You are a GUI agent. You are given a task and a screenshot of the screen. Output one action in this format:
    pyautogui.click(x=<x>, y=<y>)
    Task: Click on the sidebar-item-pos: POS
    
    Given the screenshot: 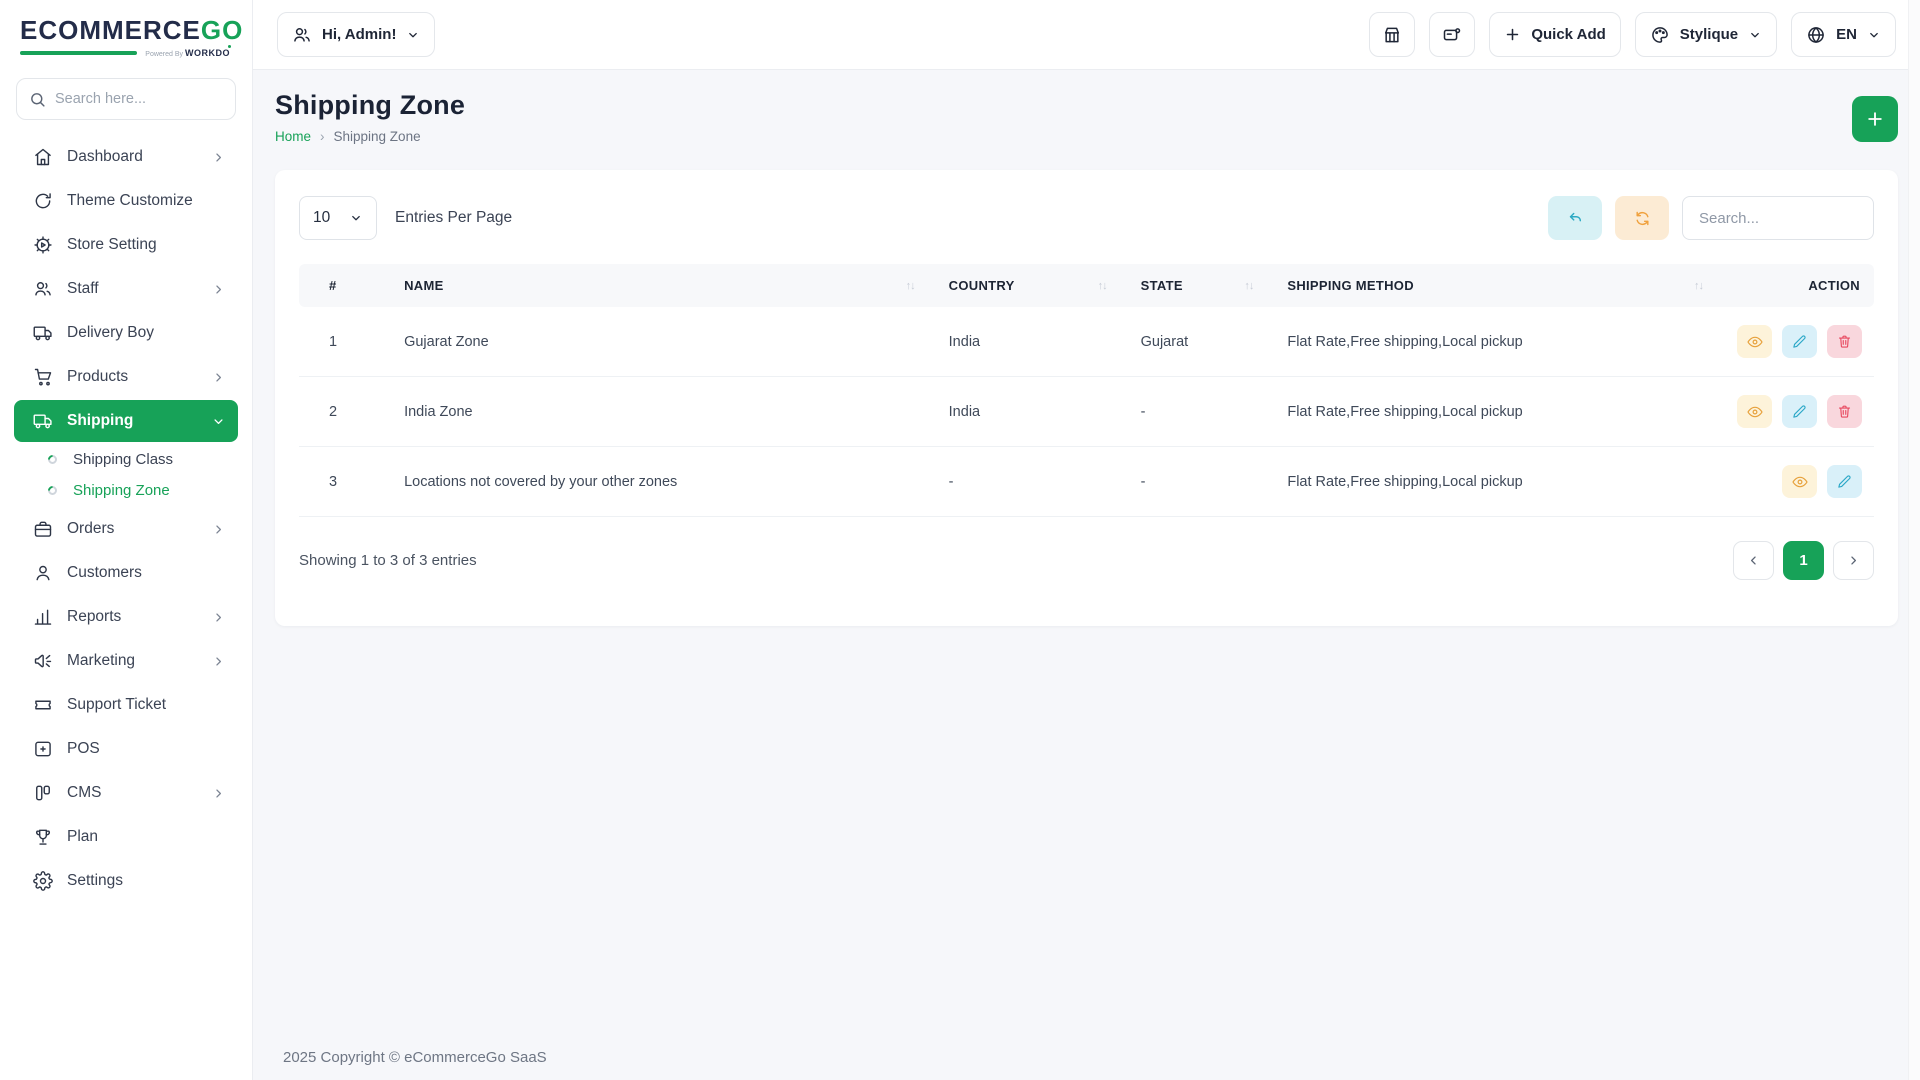 What is the action you would take?
    pyautogui.click(x=126, y=749)
    